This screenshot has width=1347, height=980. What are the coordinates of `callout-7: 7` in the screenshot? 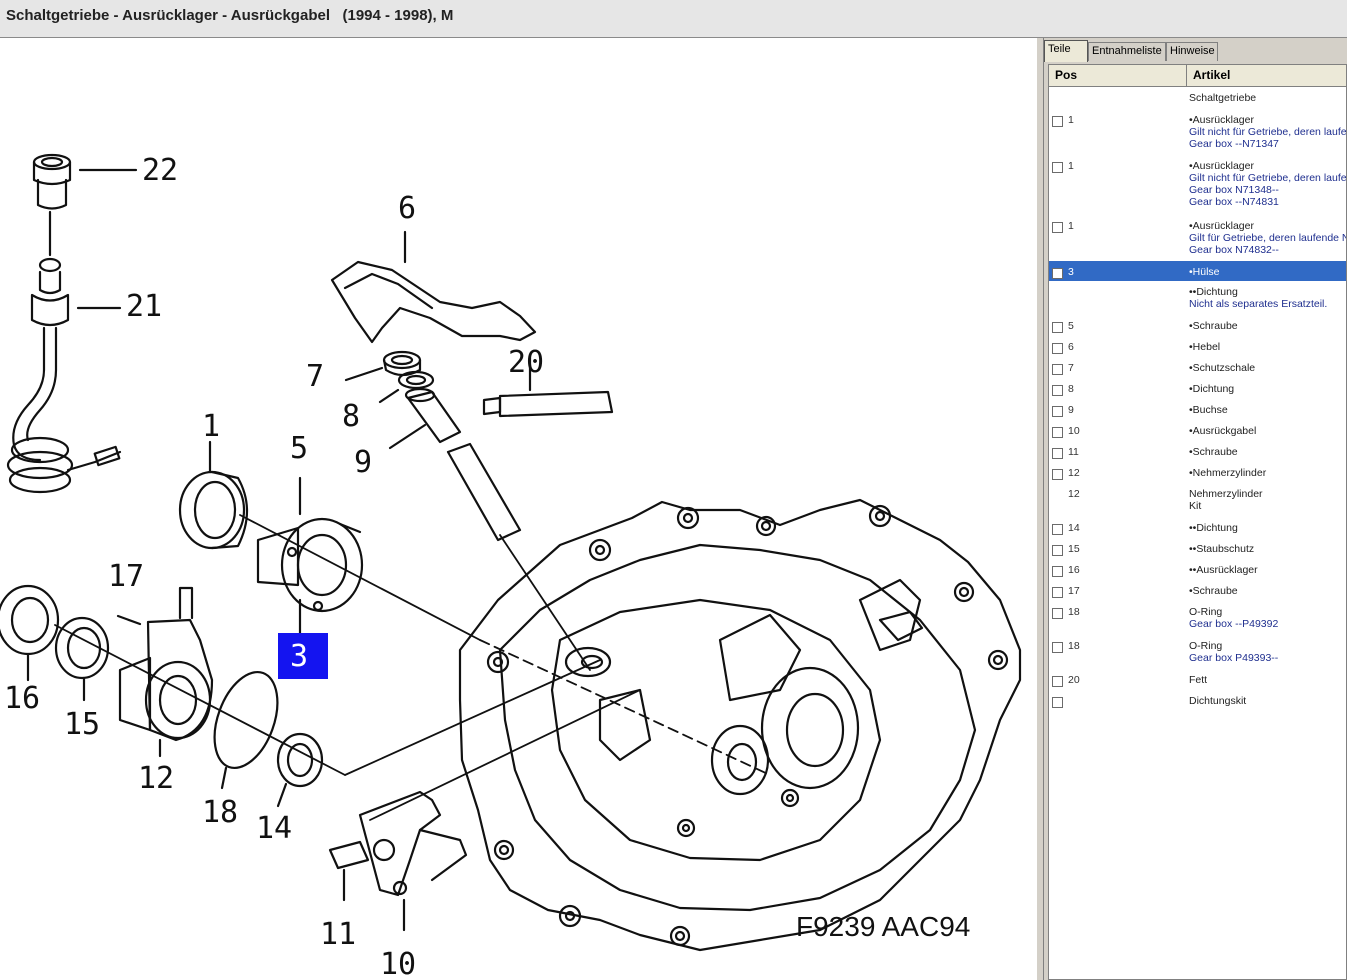 It's located at (315, 376).